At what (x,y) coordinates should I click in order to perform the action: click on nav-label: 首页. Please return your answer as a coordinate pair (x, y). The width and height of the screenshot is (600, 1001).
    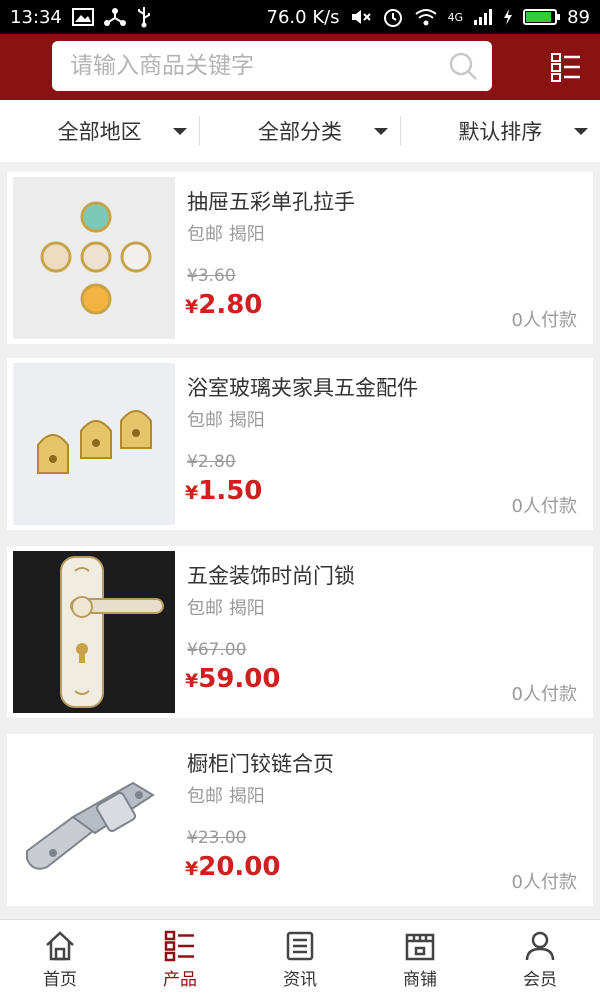
    Looking at the image, I should click on (60, 980).